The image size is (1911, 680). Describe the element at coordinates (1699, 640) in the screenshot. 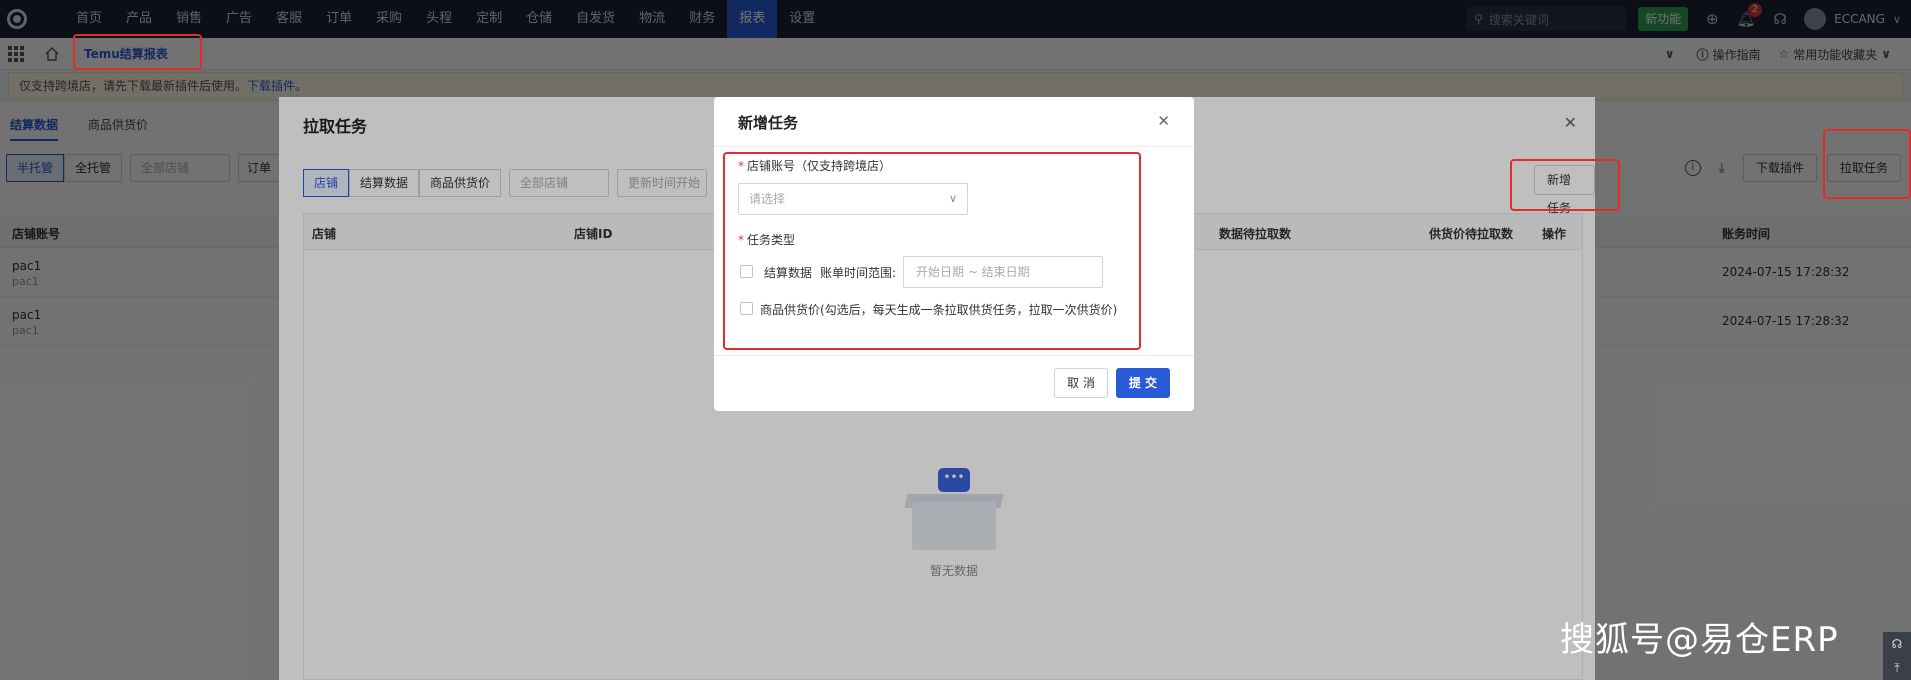

I see `watermark: 搜狐号@易仓ERP` at that location.